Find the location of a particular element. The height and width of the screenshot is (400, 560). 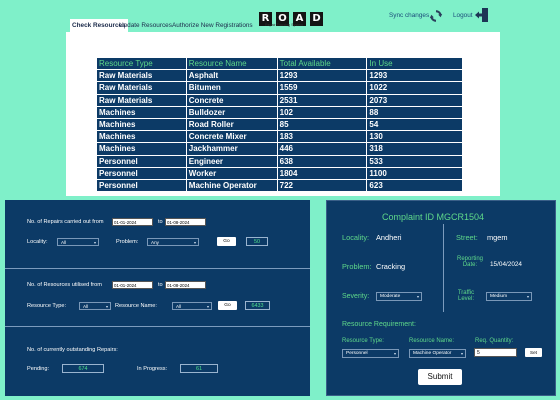

logout-icon is located at coordinates (482, 15).